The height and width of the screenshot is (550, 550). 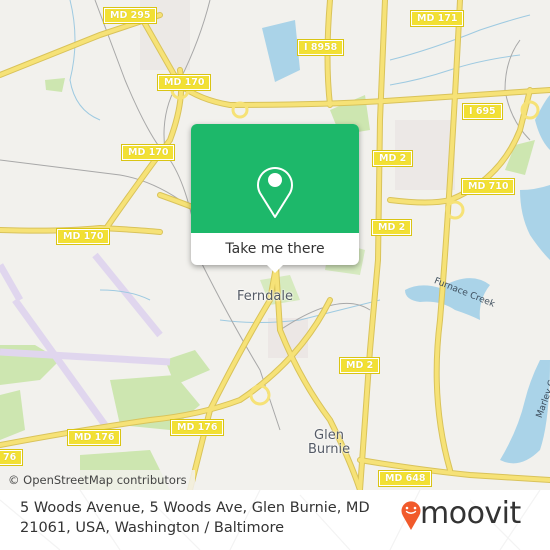 What do you see at coordinates (488, 186) in the screenshot?
I see `road-label-md-710: MD 710` at bounding box center [488, 186].